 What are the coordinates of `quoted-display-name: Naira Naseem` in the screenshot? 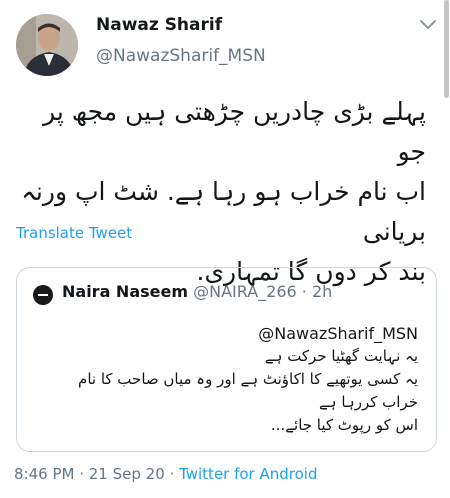 It's located at (125, 291).